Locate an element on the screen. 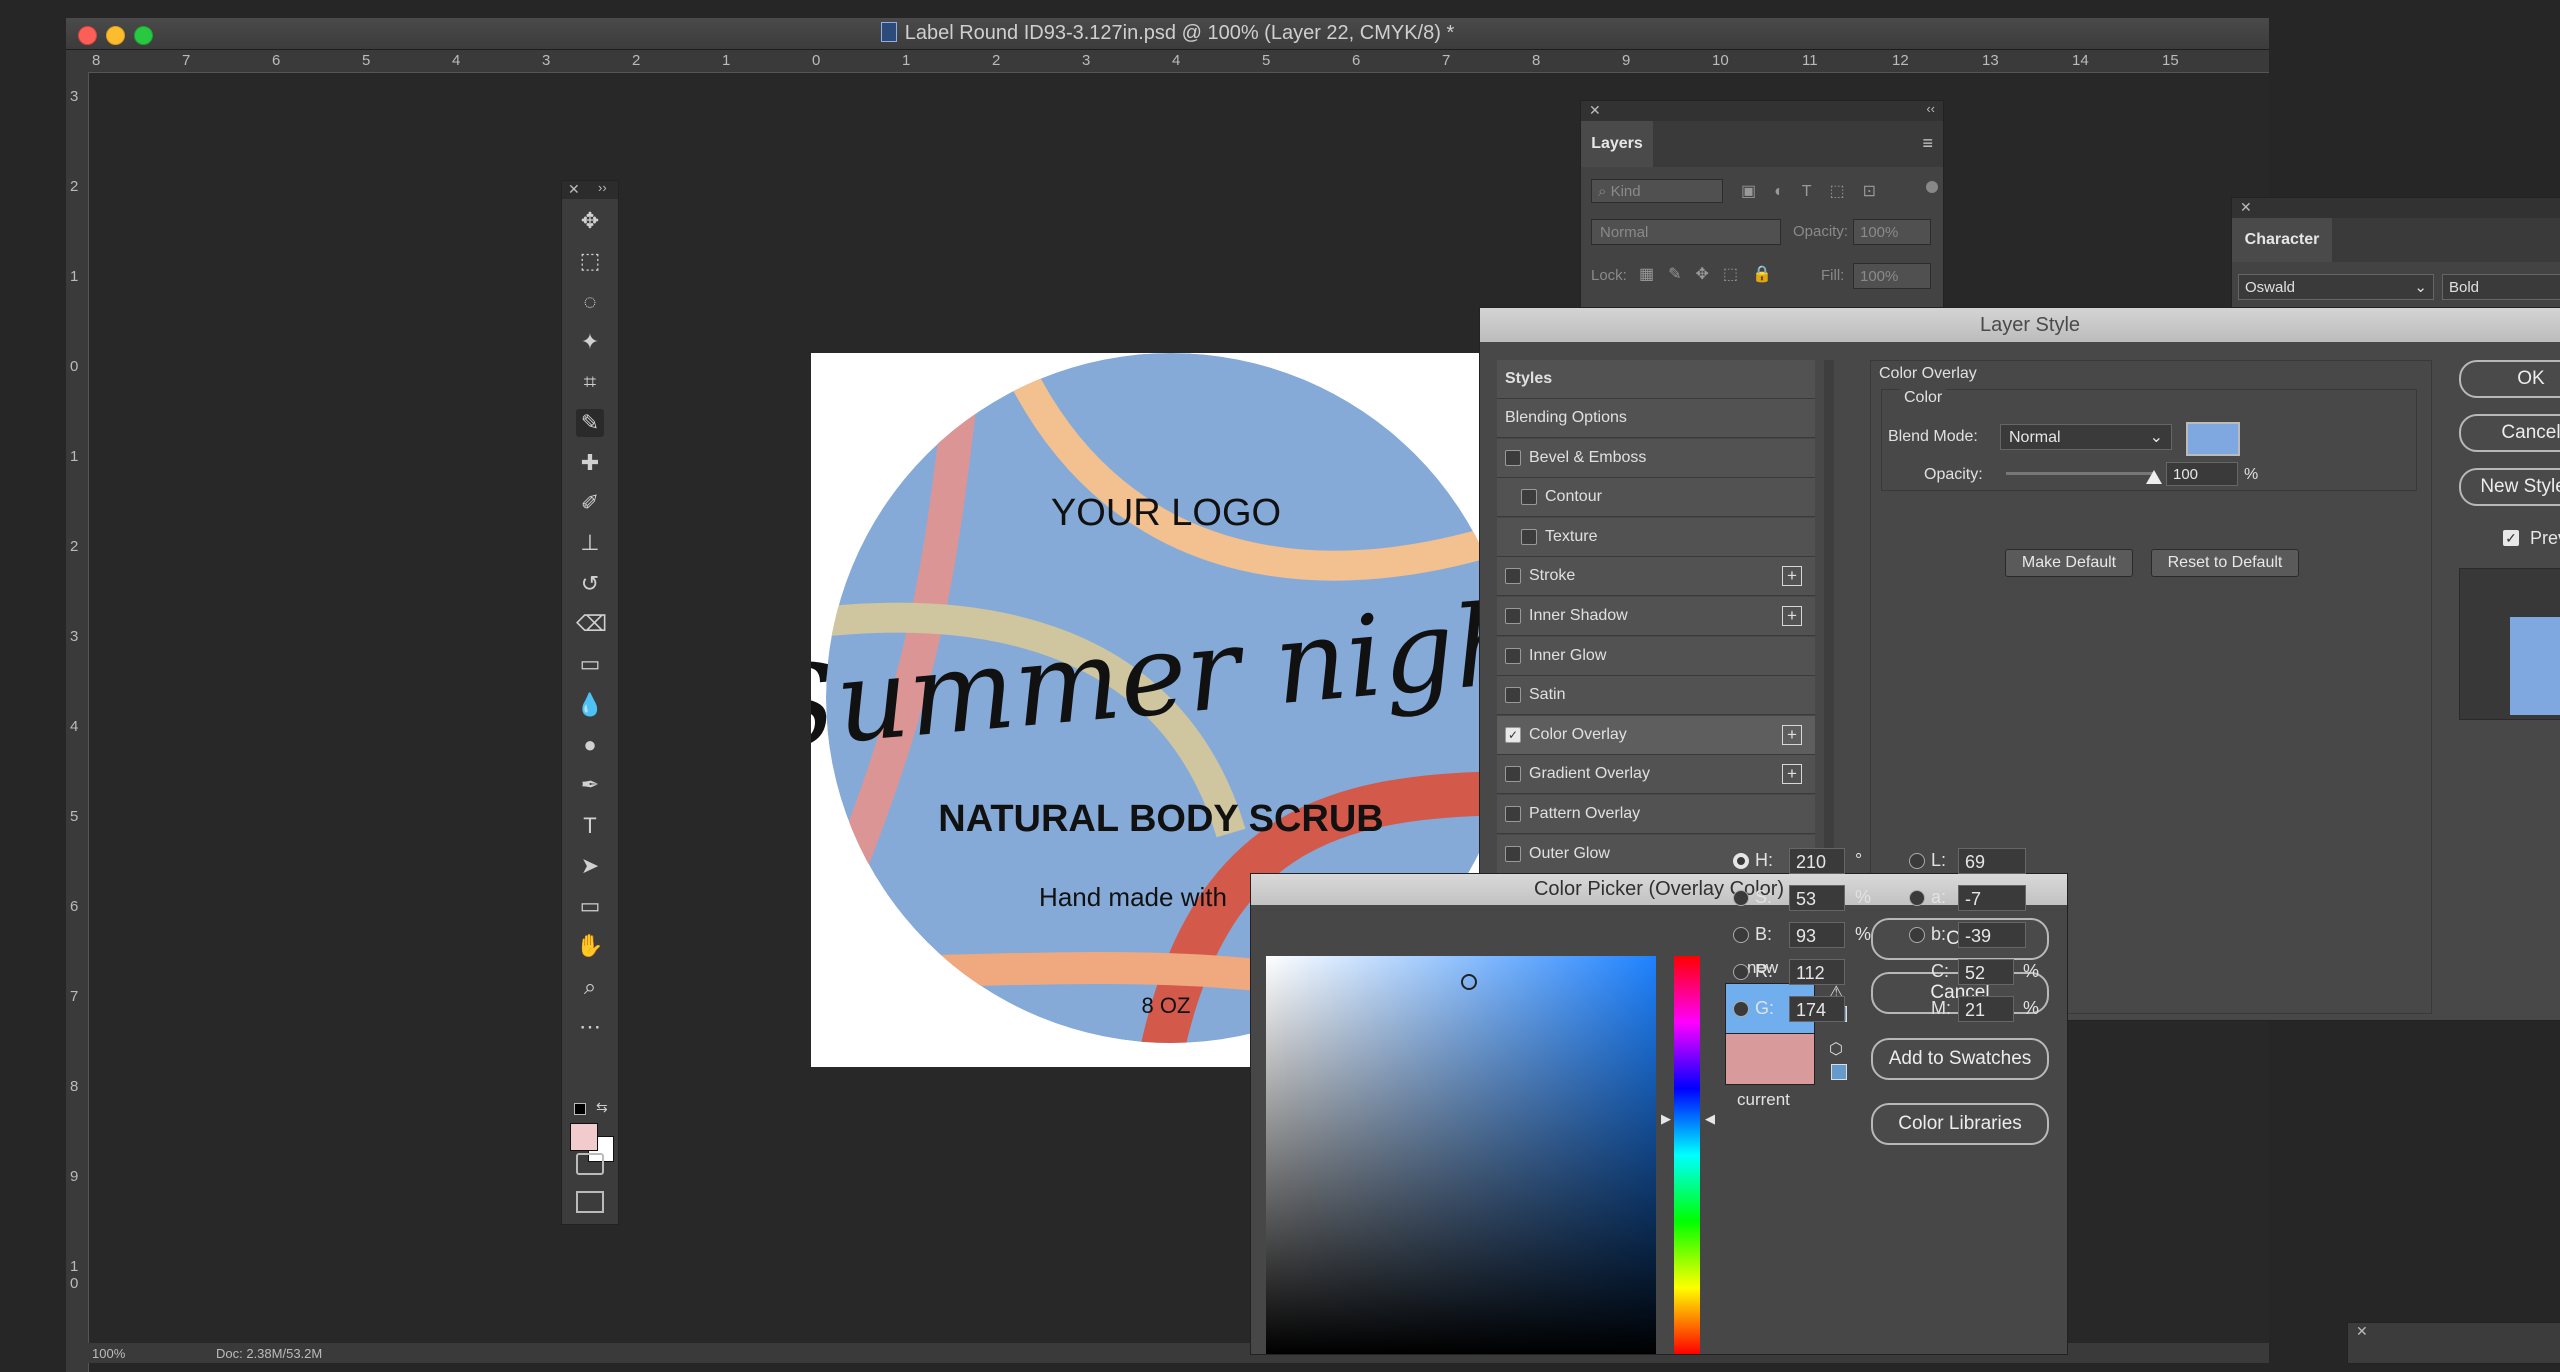  preview-checkbox: ✓ is located at coordinates (2511, 538).